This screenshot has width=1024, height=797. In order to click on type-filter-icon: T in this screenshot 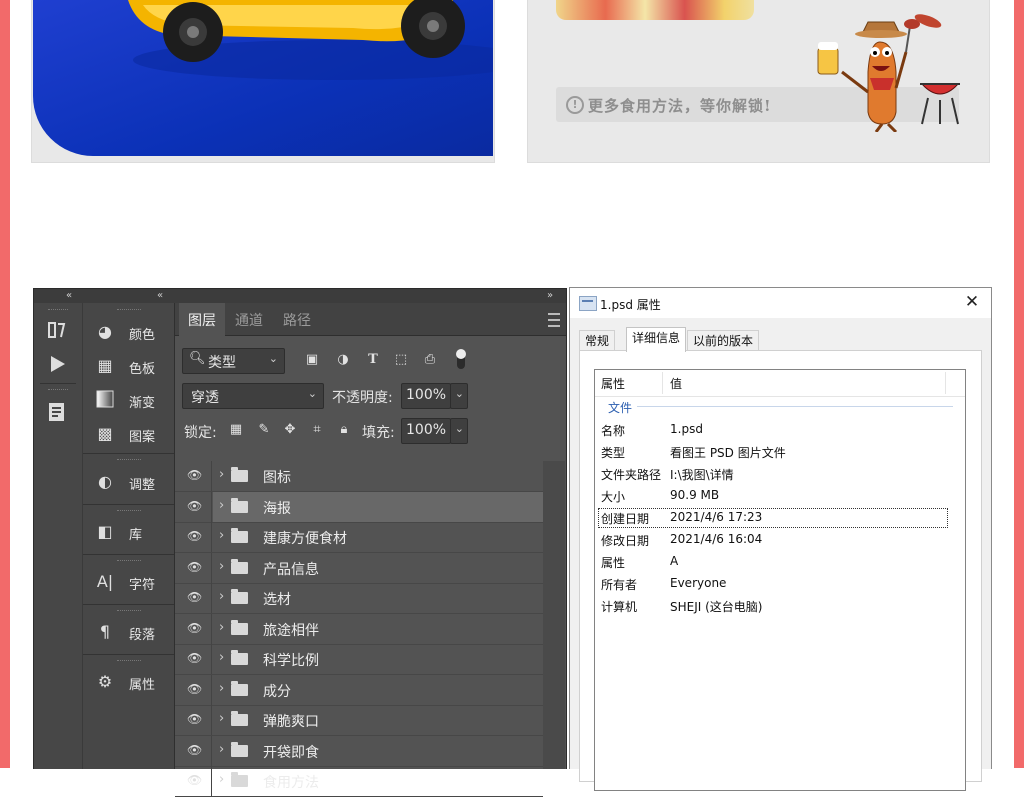, I will do `click(373, 360)`.